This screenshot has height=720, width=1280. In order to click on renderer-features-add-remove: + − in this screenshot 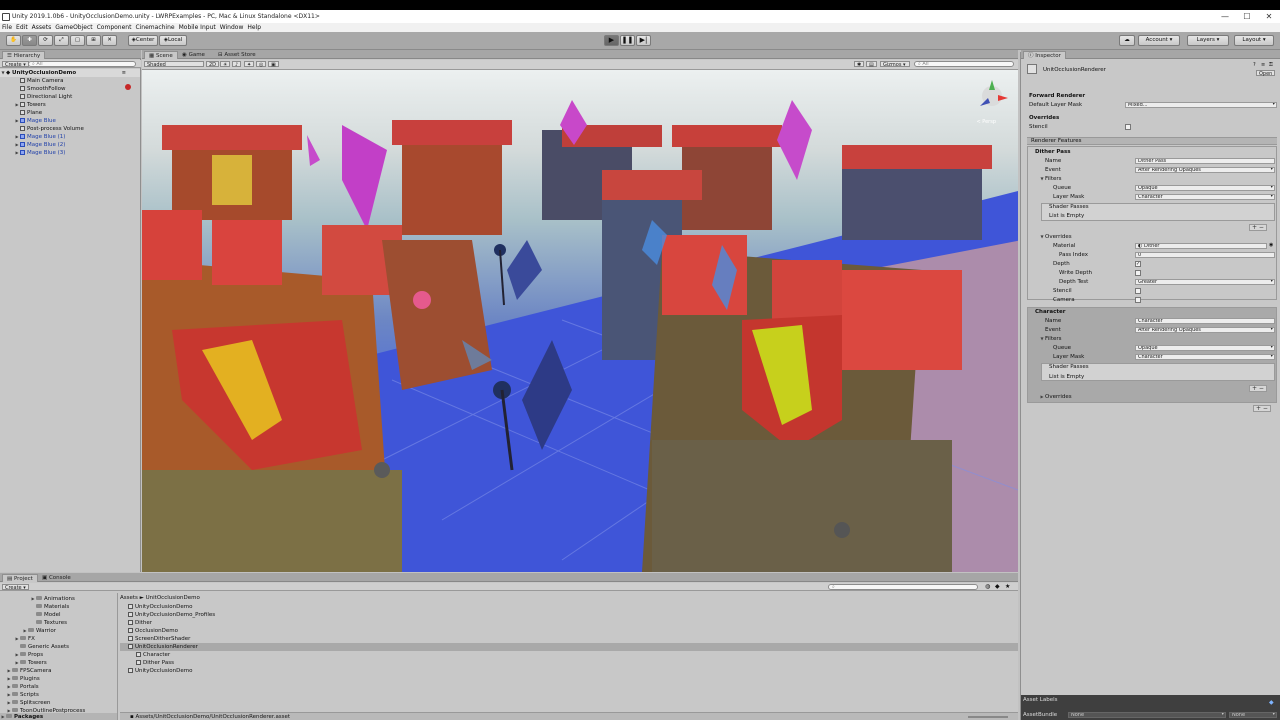, I will do `click(1262, 408)`.